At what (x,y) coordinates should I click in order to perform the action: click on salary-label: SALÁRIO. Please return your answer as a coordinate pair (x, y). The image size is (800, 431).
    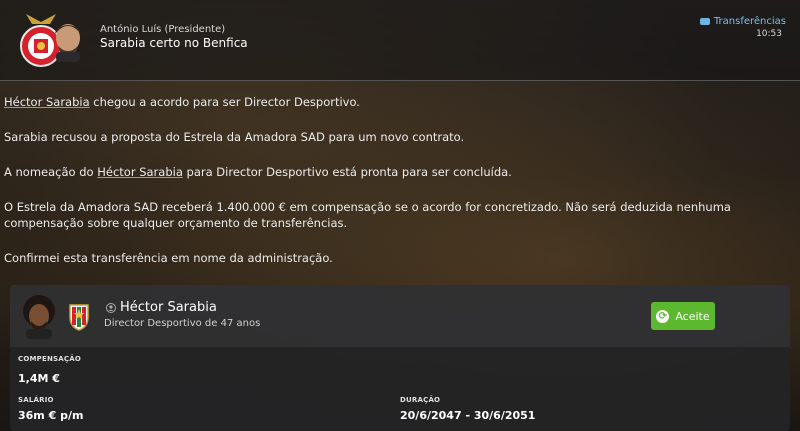
    Looking at the image, I should click on (36, 400).